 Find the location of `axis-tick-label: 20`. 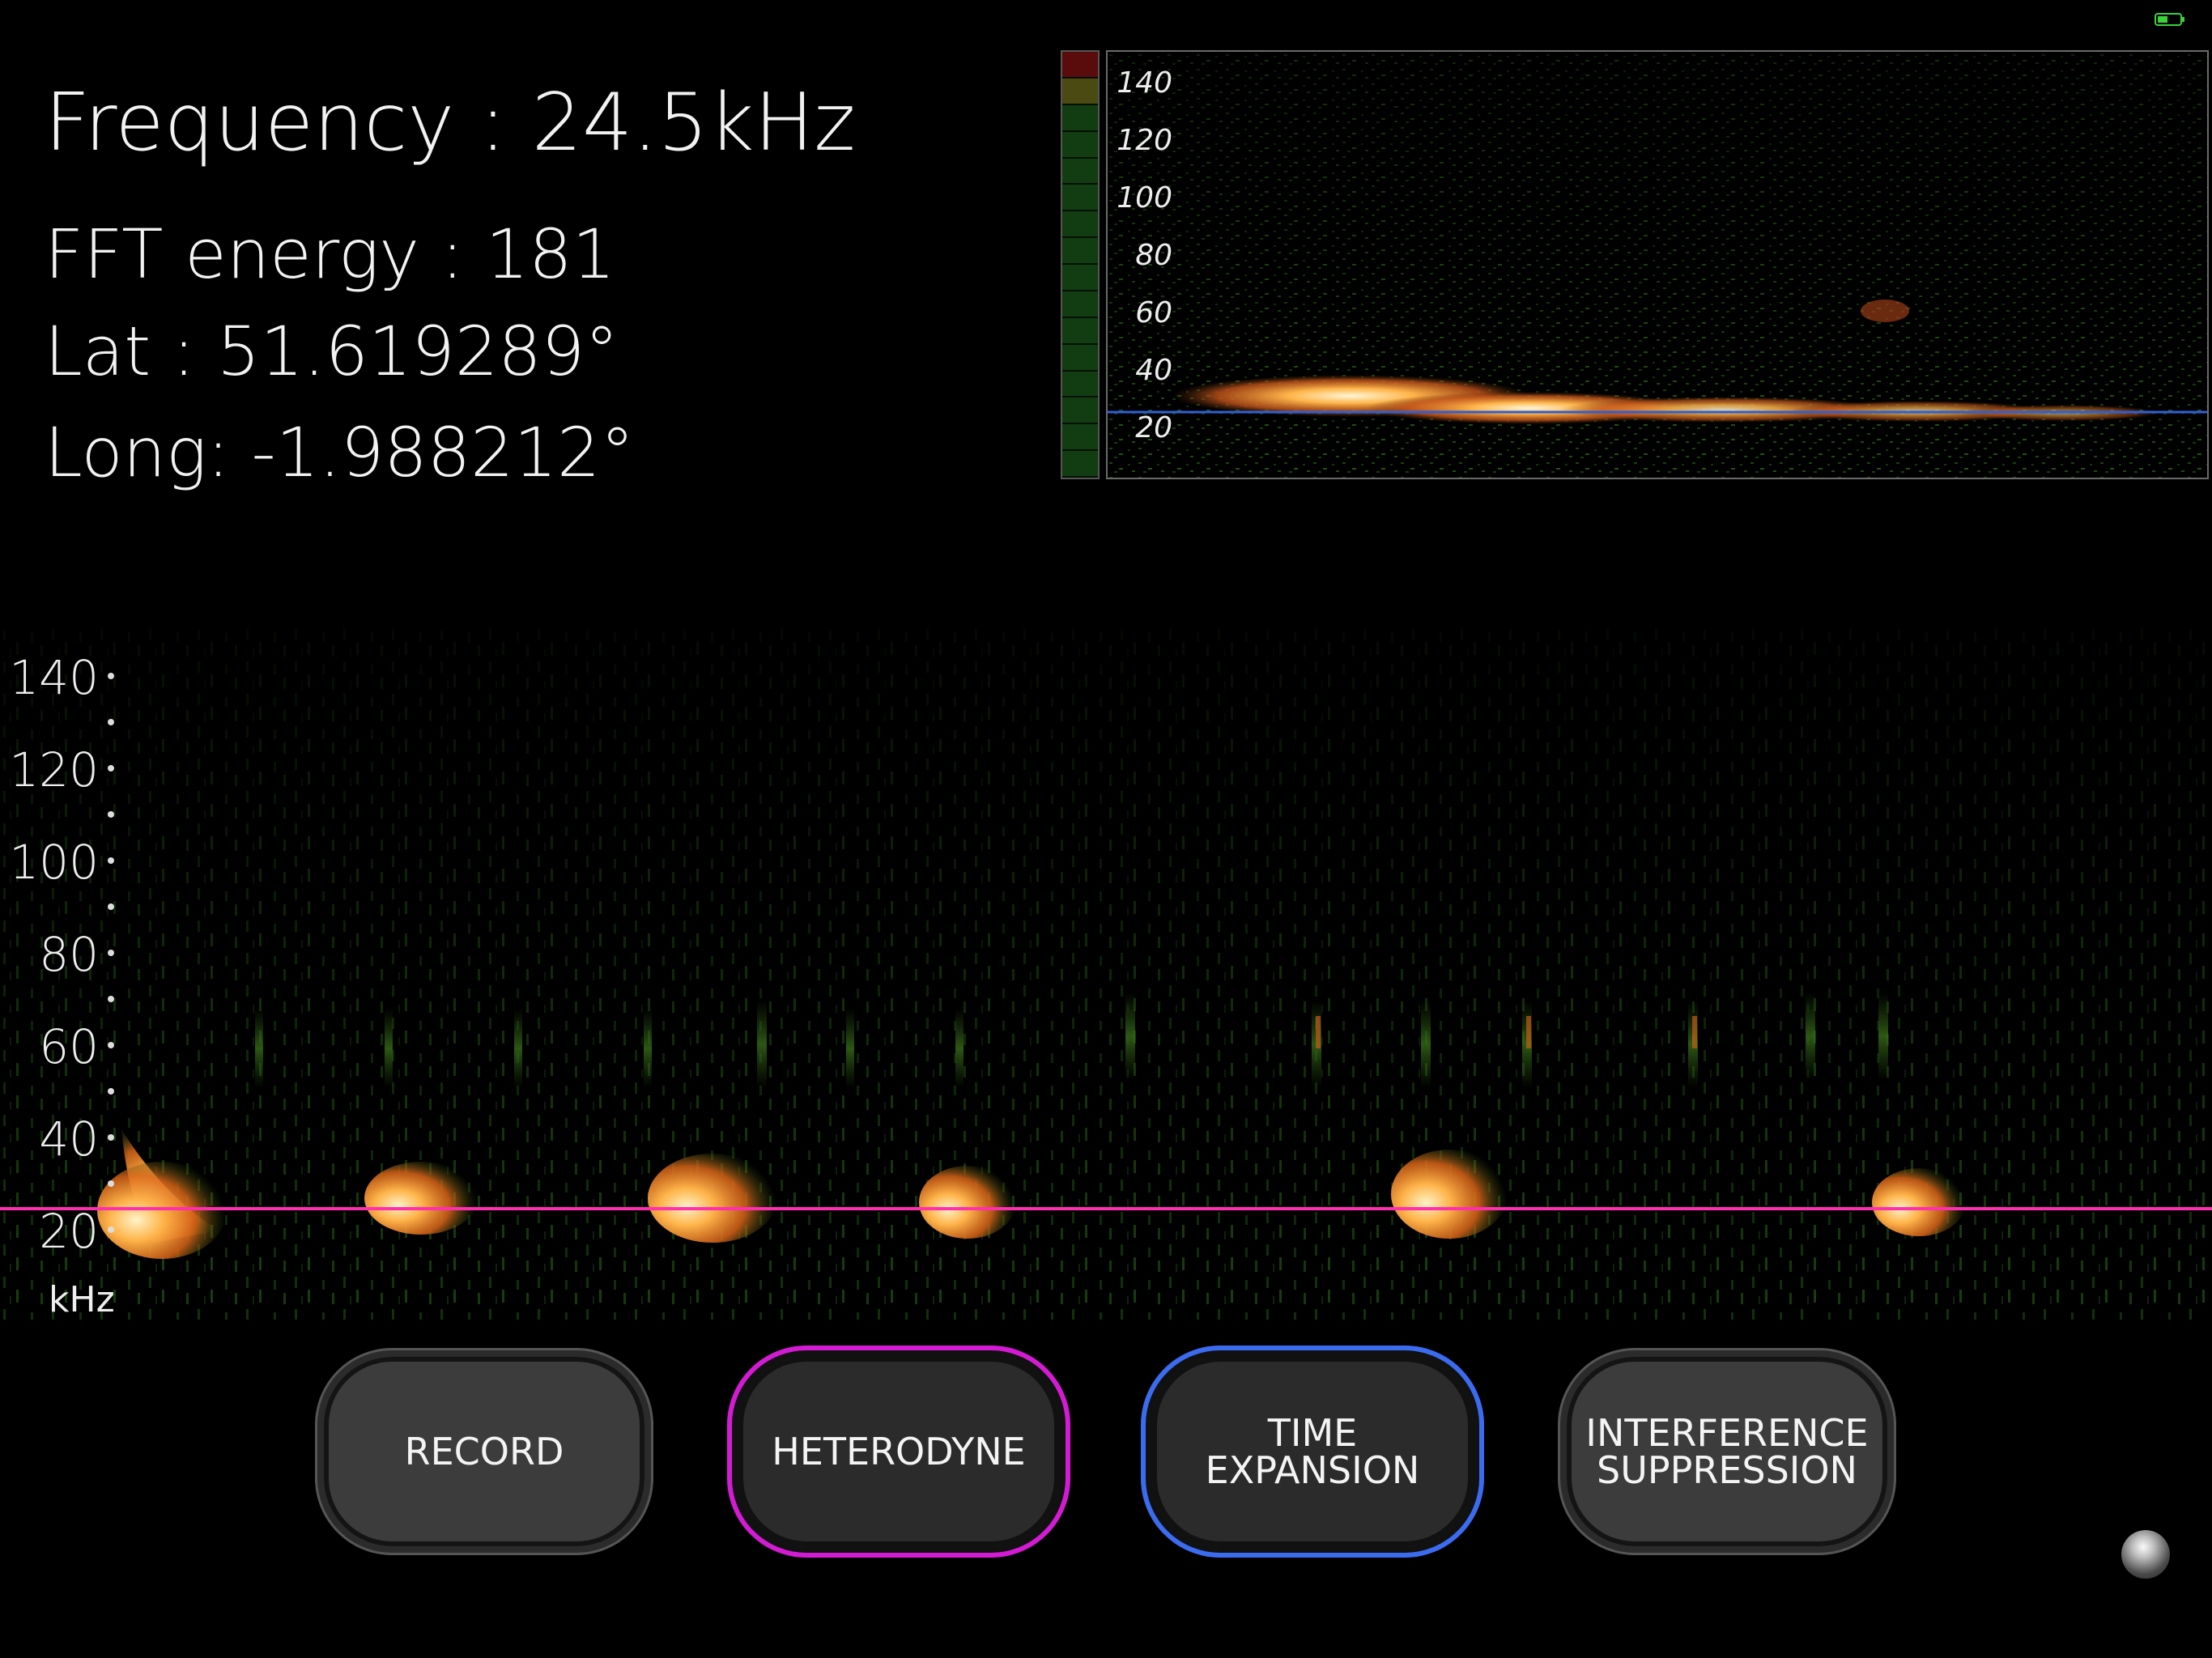

axis-tick-label: 20 is located at coordinates (69, 1231).